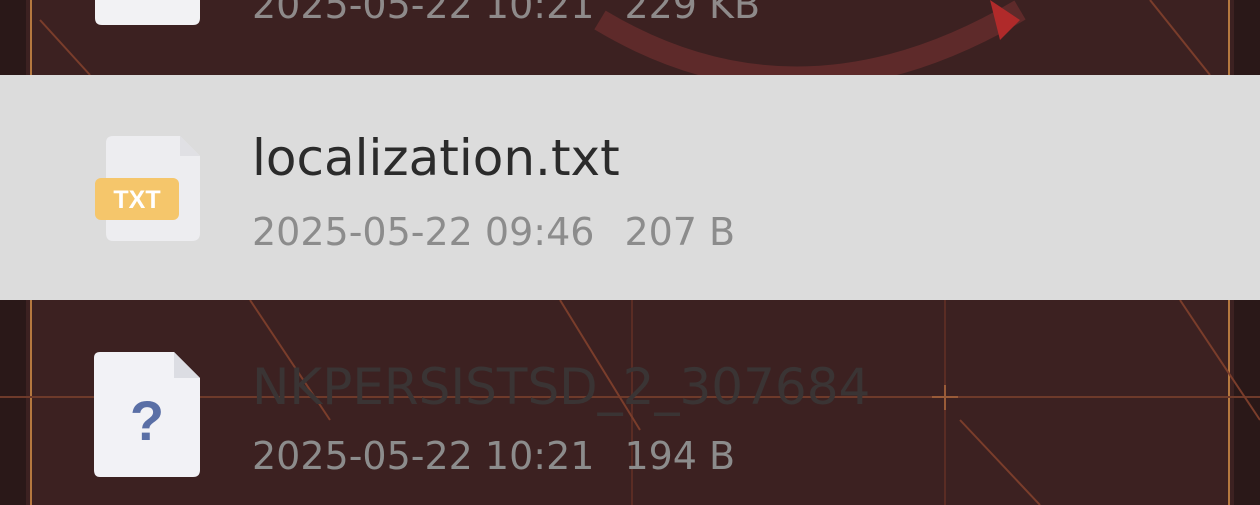  What do you see at coordinates (423, 232) in the screenshot?
I see `file-date: 2025-05-22 09:46` at bounding box center [423, 232].